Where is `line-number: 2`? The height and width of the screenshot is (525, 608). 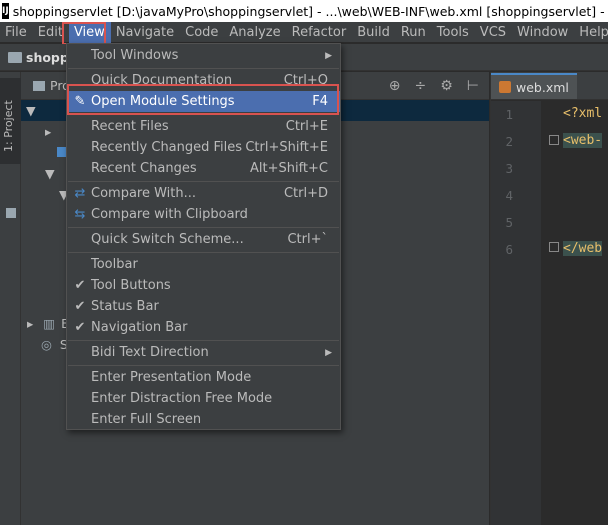
line-number: 2 is located at coordinates (509, 141).